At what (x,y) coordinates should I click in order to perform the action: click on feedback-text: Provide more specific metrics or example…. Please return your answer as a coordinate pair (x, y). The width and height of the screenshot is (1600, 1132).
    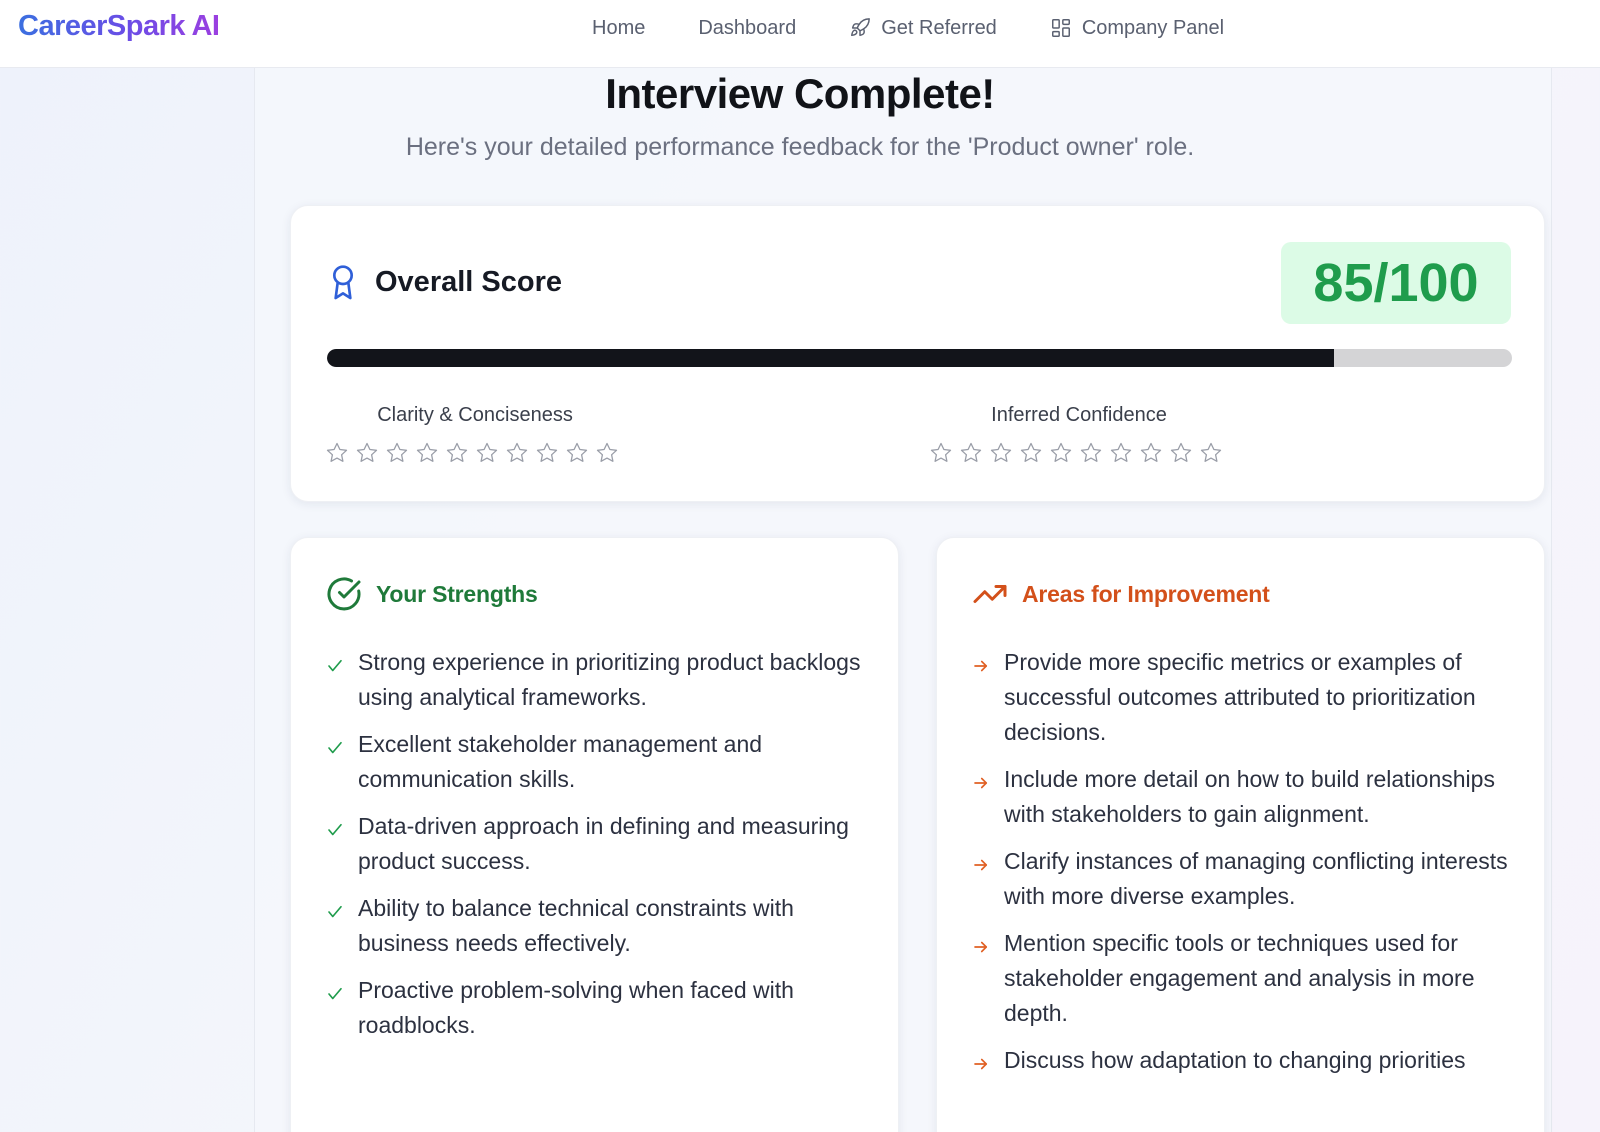
    Looking at the image, I should click on (1240, 697).